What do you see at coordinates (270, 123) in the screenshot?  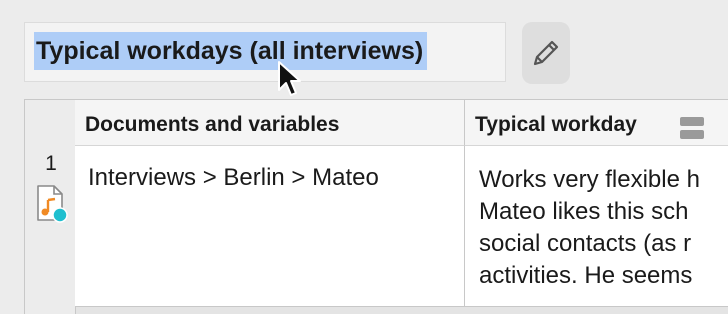 I see `column-header-documents: Documents and variables` at bounding box center [270, 123].